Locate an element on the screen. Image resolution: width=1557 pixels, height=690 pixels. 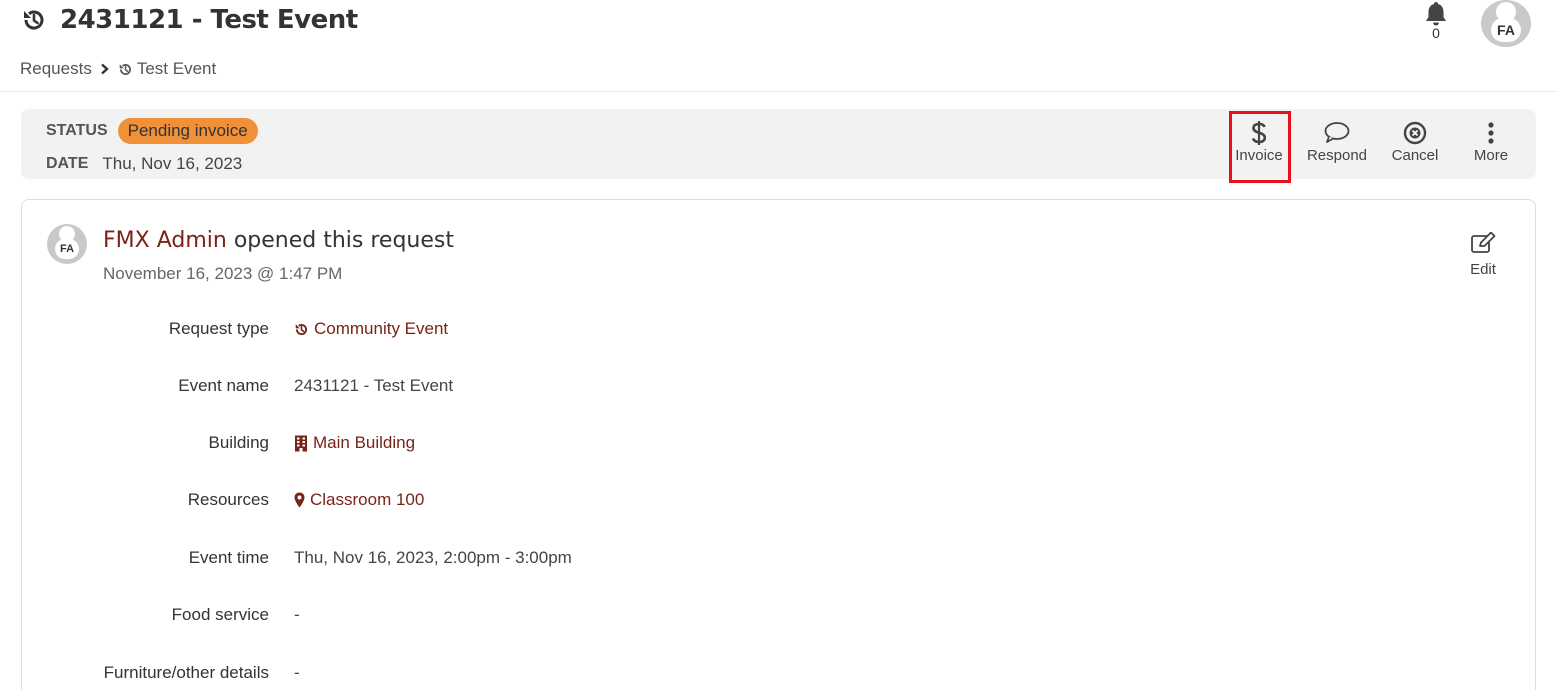
notifications-button: 0 is located at coordinates (1436, 22).